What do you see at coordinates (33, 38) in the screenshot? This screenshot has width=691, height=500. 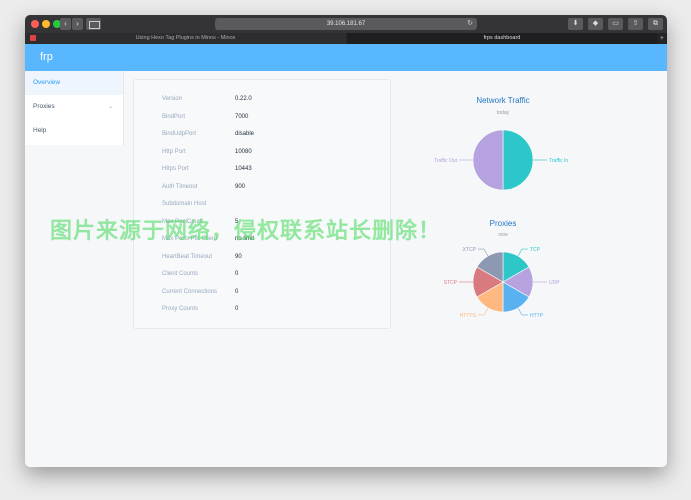 I see `gmail-favicon-icon` at bounding box center [33, 38].